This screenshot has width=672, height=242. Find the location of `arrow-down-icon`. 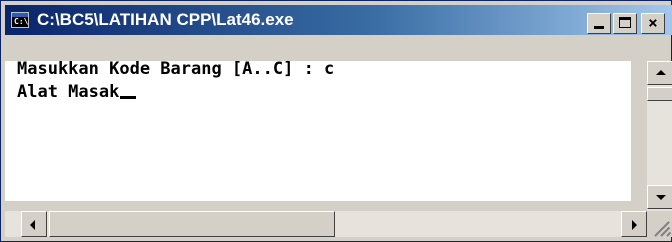

arrow-down-icon is located at coordinates (661, 197).